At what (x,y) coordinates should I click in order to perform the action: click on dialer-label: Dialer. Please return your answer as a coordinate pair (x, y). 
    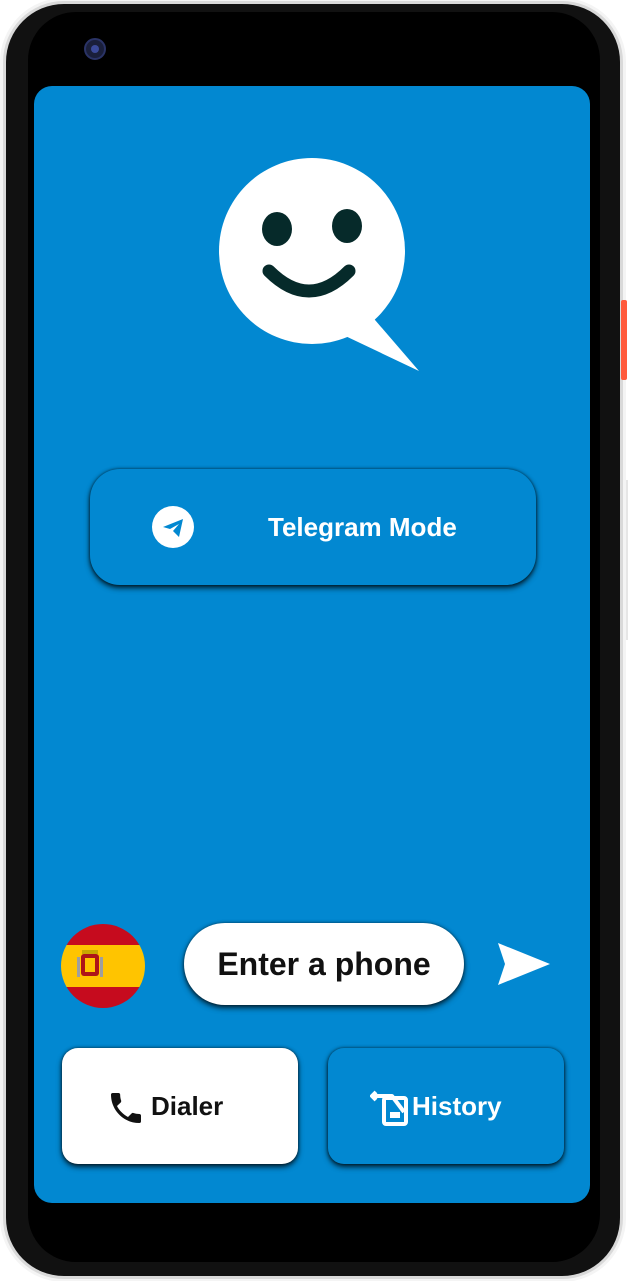
    Looking at the image, I should click on (187, 1106).